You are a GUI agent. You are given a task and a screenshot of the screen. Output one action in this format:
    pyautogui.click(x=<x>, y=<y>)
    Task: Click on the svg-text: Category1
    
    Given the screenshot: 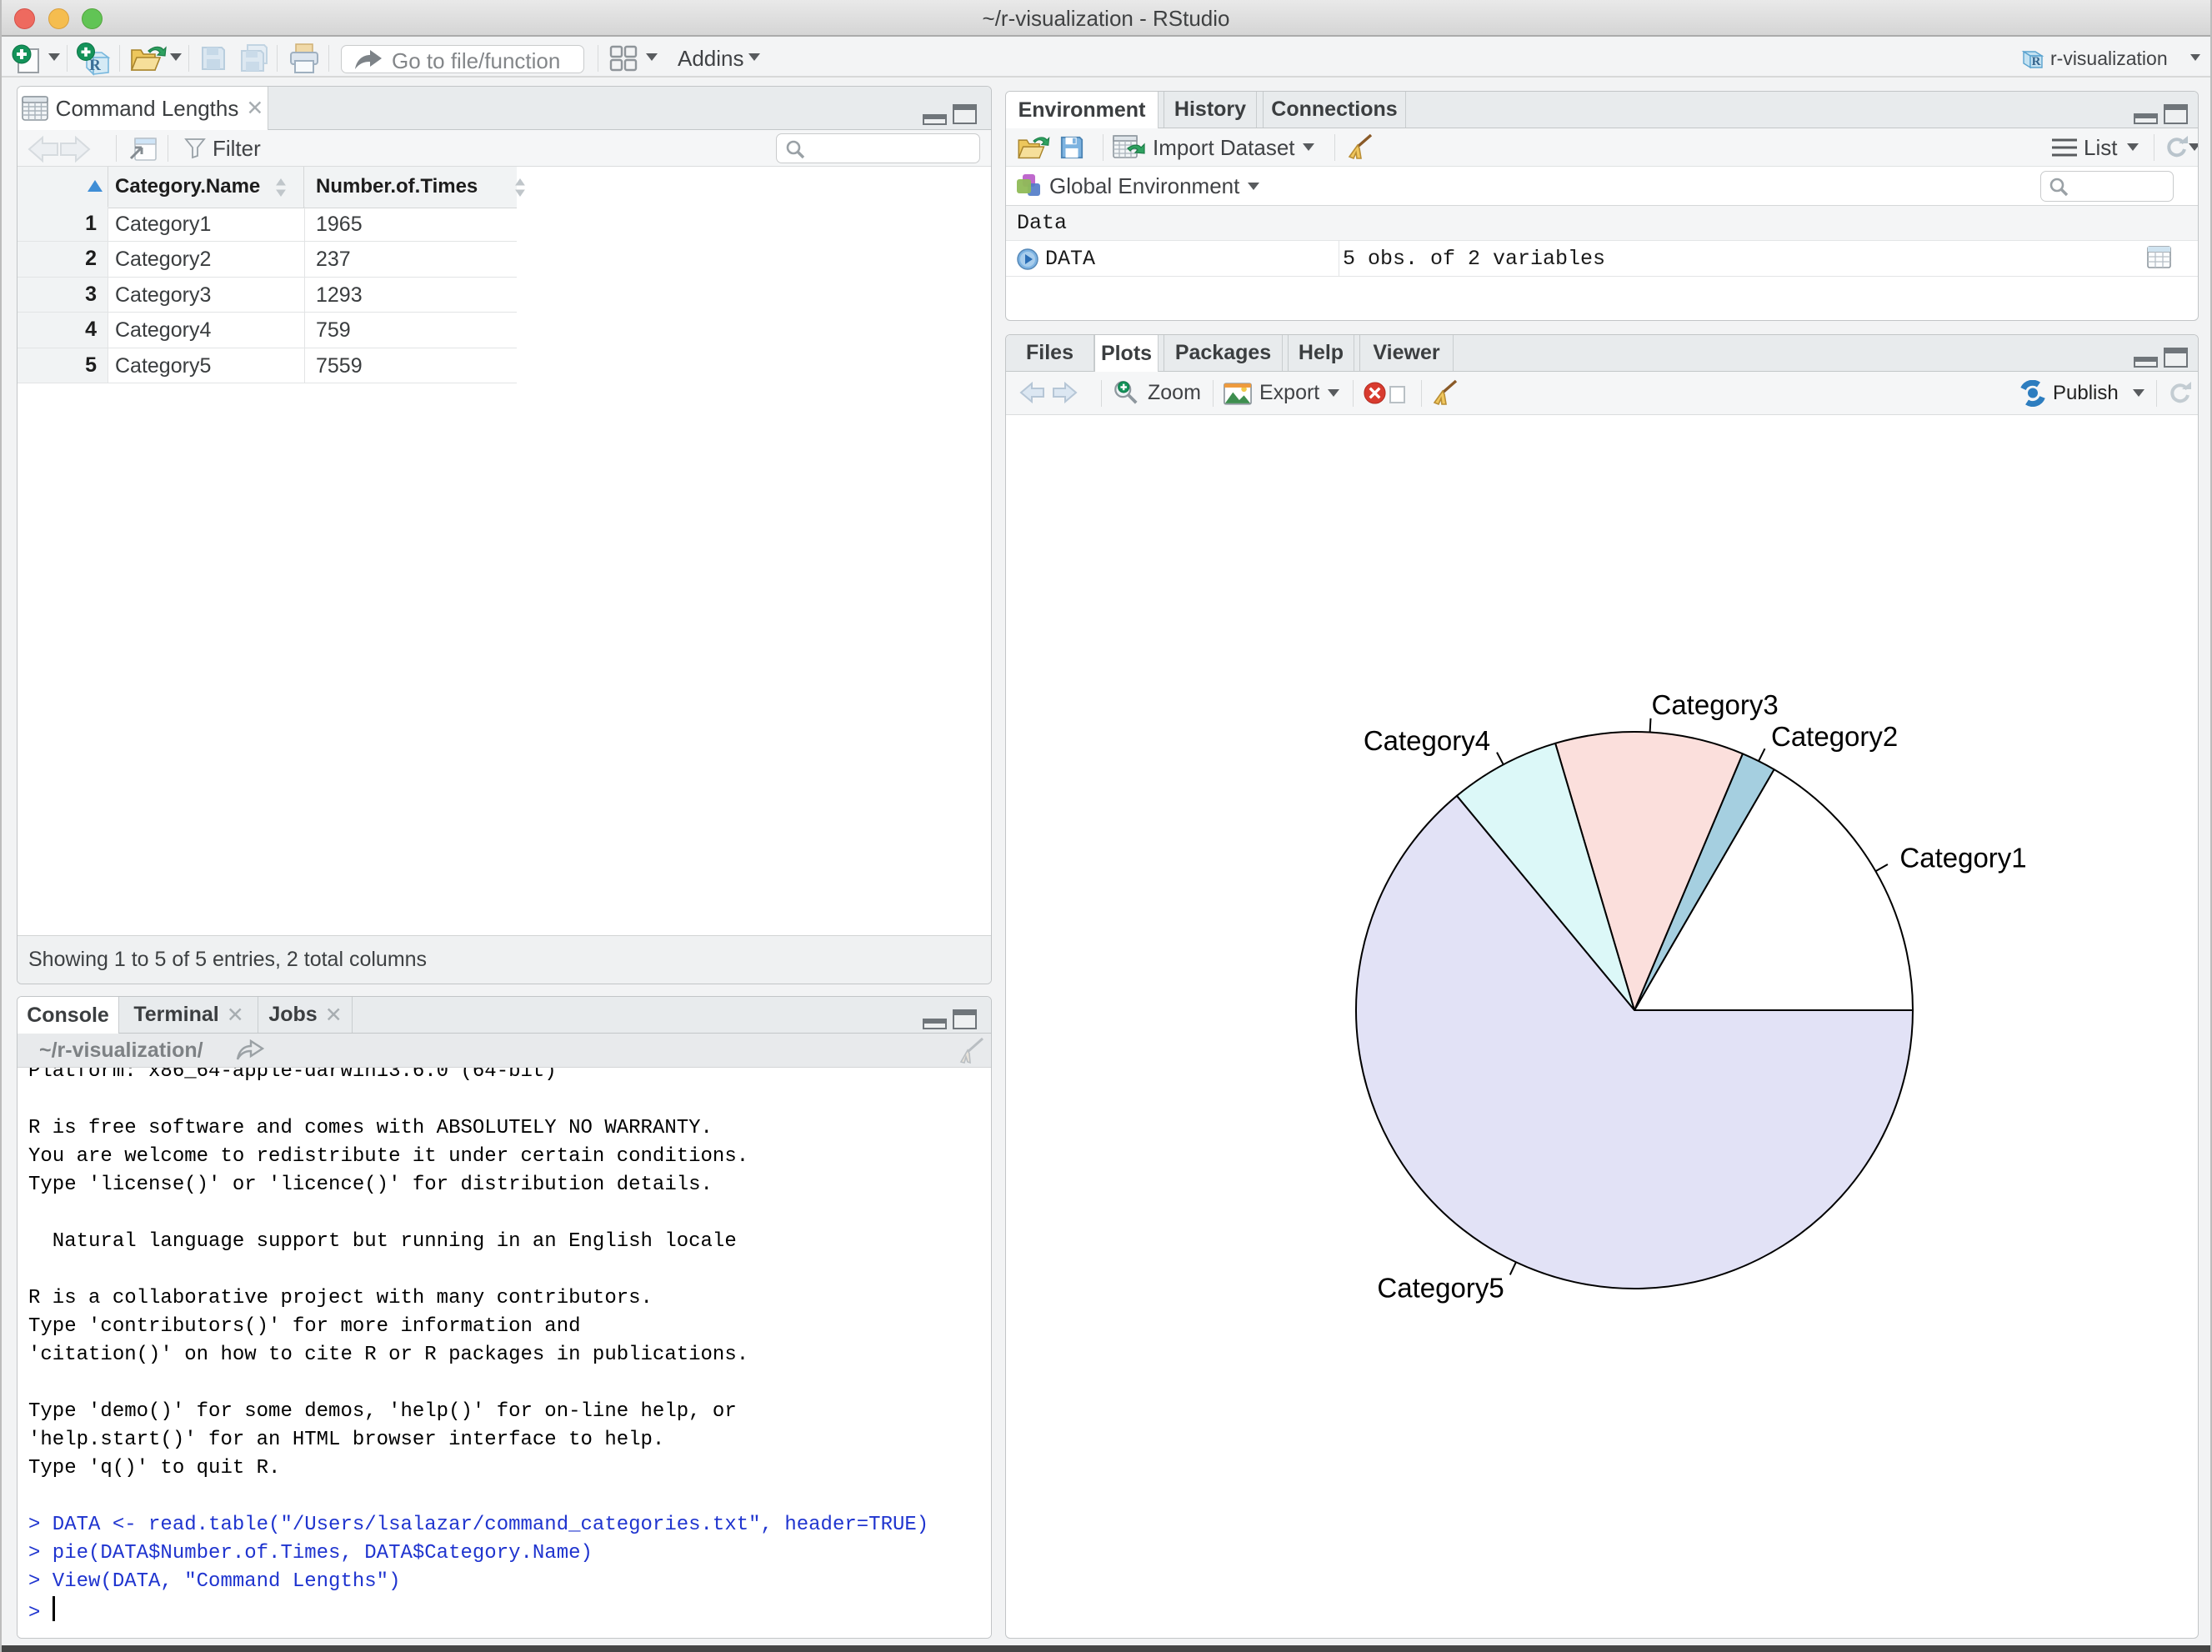 What is the action you would take?
    pyautogui.click(x=1963, y=858)
    